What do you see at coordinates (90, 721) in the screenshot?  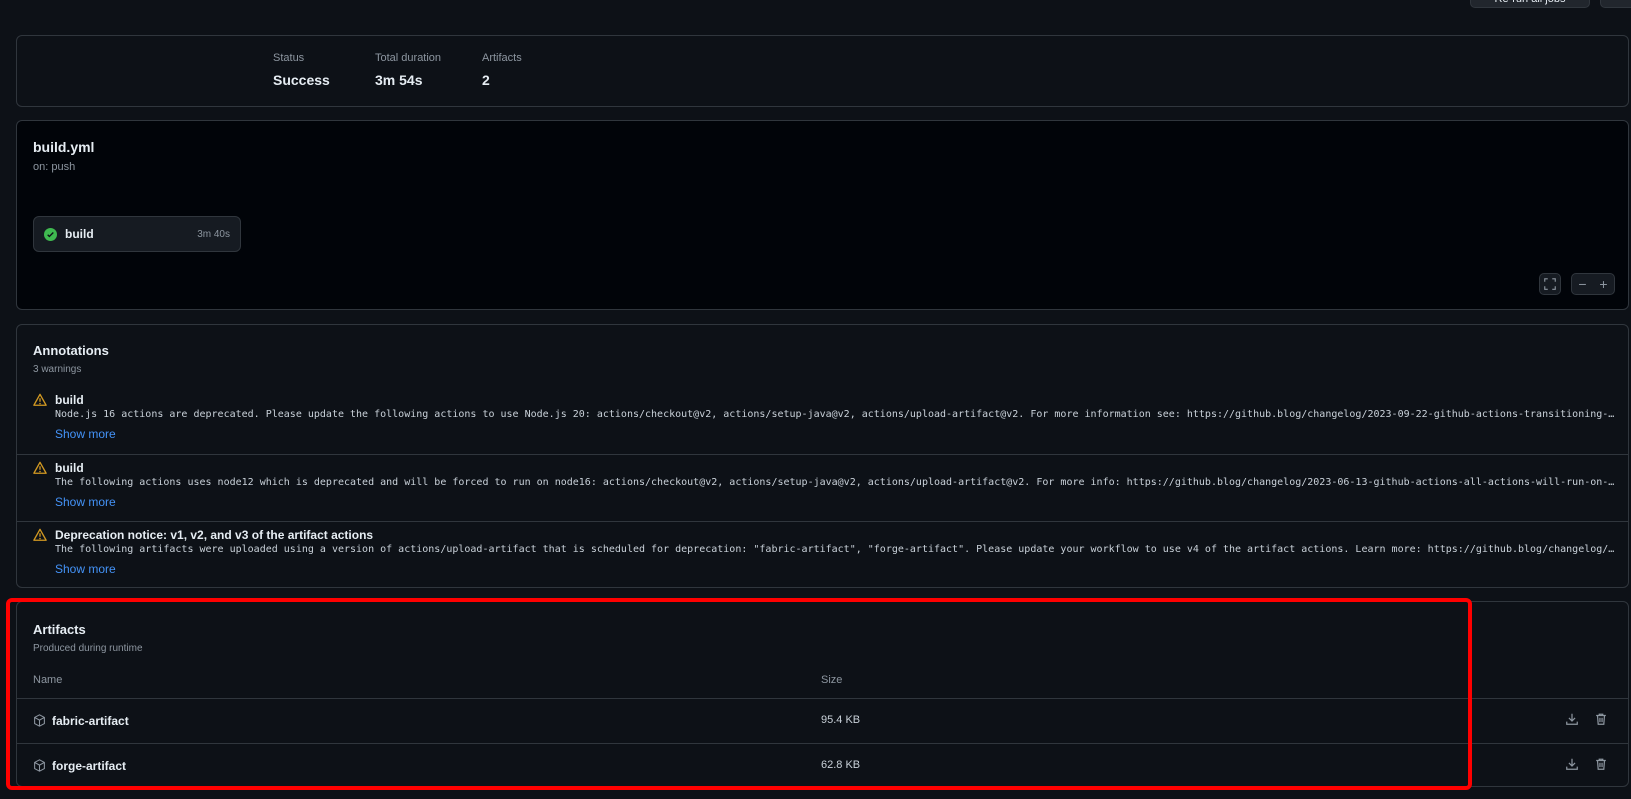 I see `artifact-name: fabric-artifact` at bounding box center [90, 721].